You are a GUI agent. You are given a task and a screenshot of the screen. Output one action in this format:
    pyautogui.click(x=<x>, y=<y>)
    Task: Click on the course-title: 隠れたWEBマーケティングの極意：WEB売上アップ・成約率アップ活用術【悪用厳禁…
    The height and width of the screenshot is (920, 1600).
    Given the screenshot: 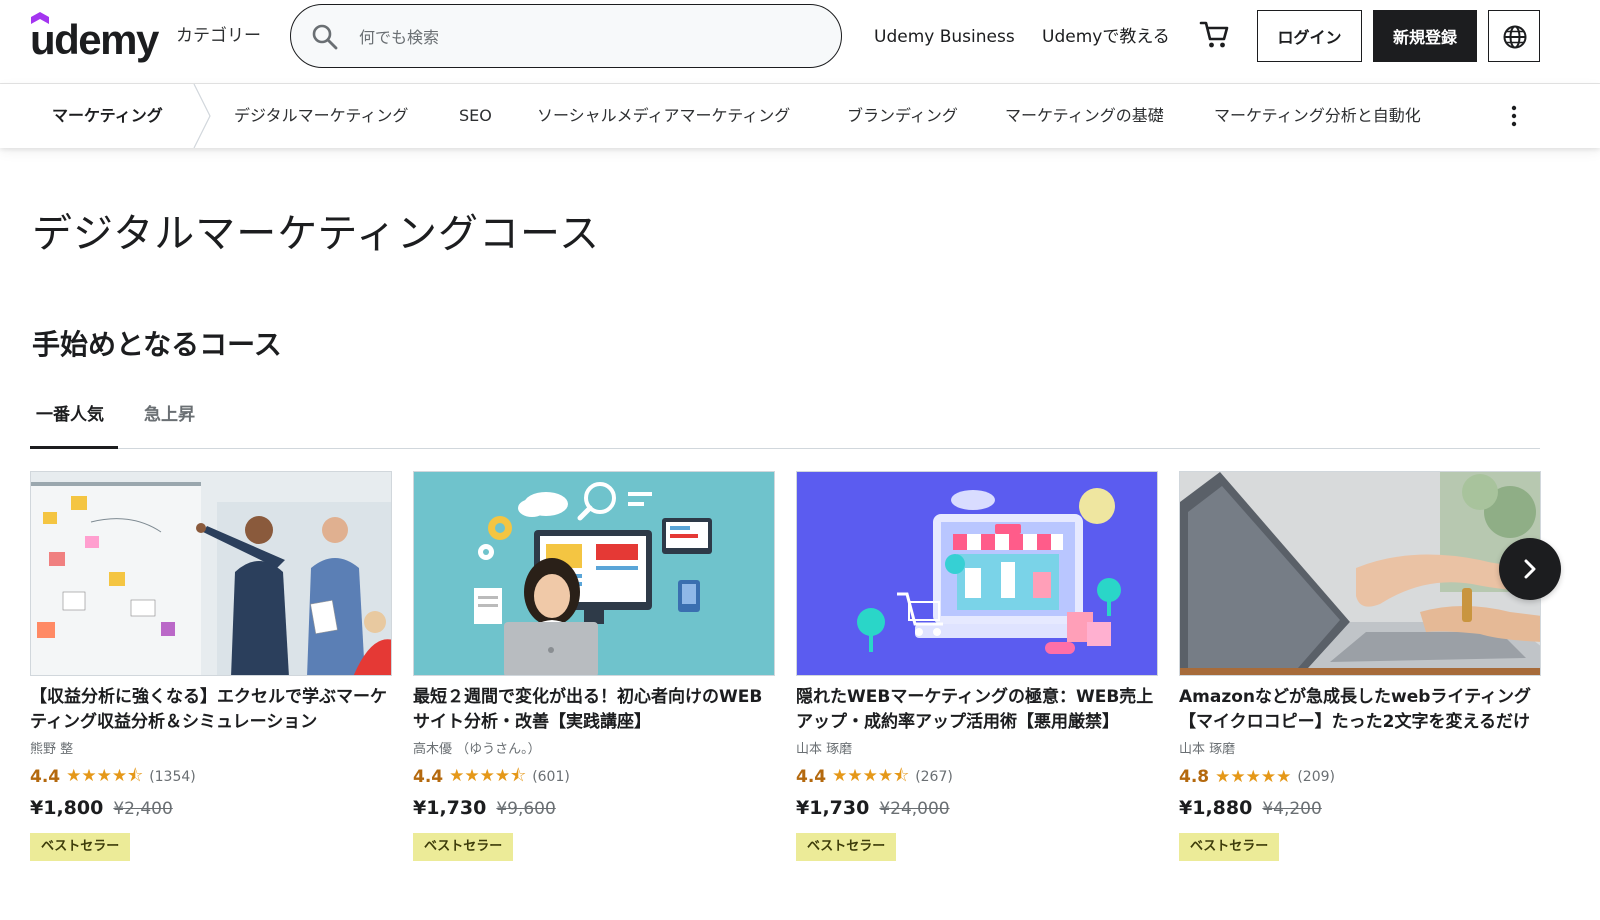 What is the action you would take?
    pyautogui.click(x=976, y=710)
    